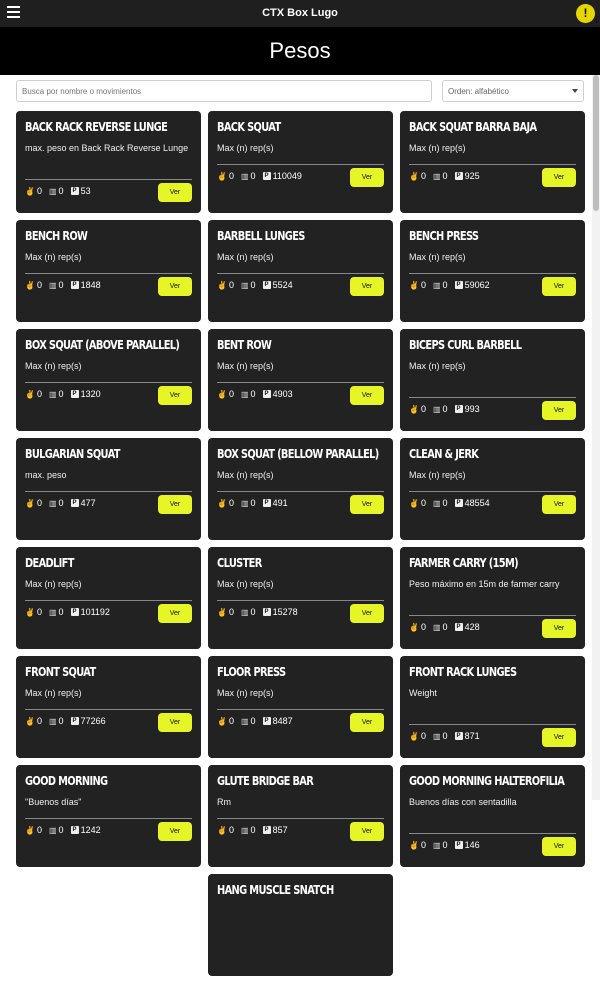 The image size is (600, 983). Describe the element at coordinates (108, 816) in the screenshot. I see `exercise-card: GOOD MORNING "Buenos días" ✌ 0 ▥ 0 P 1242 Ver` at that location.